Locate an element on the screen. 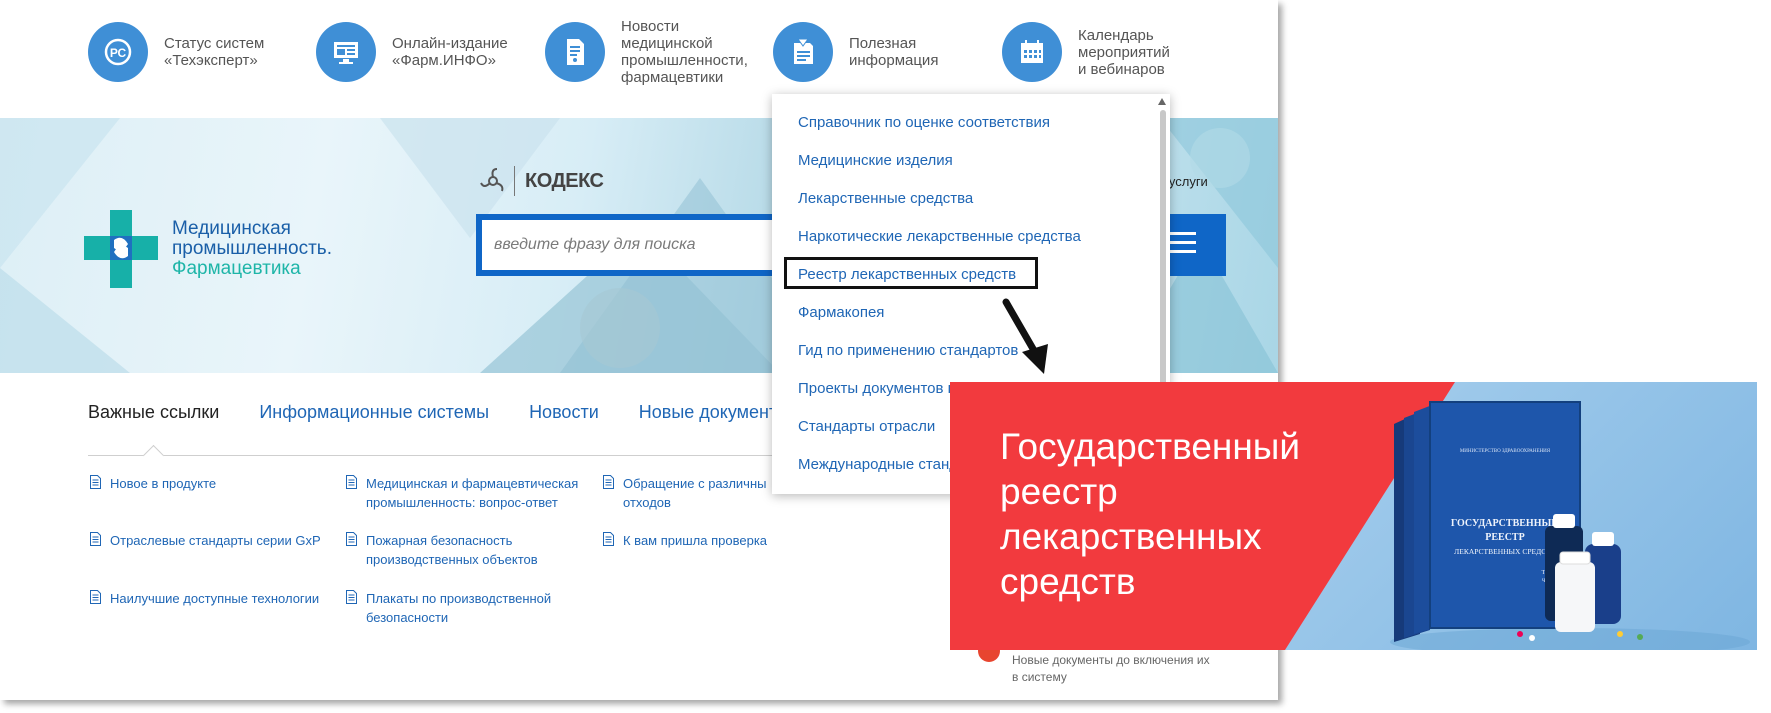  highlight-box is located at coordinates (911, 273).